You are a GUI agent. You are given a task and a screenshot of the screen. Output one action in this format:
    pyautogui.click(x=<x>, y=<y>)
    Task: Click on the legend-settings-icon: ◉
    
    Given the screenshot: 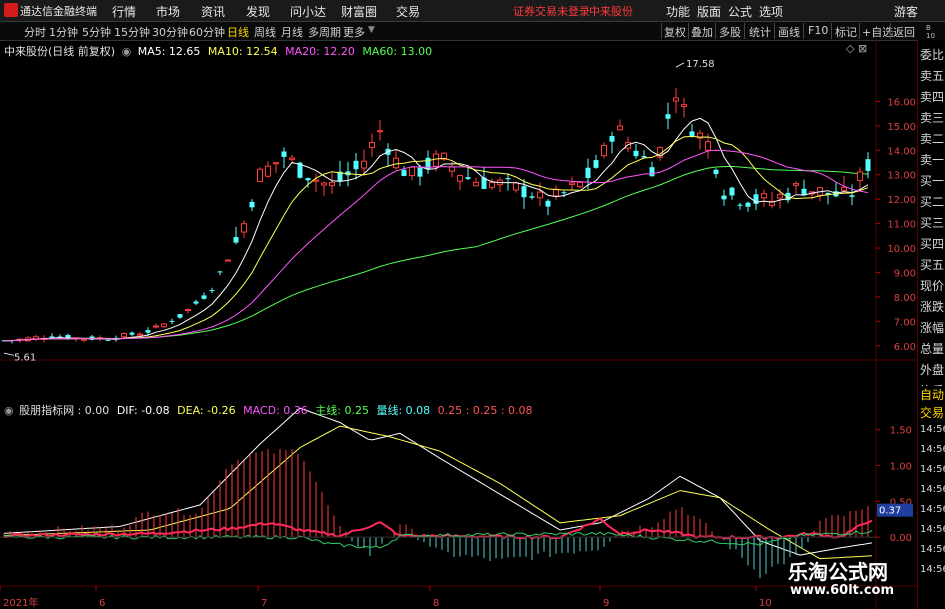 What is the action you would take?
    pyautogui.click(x=127, y=51)
    